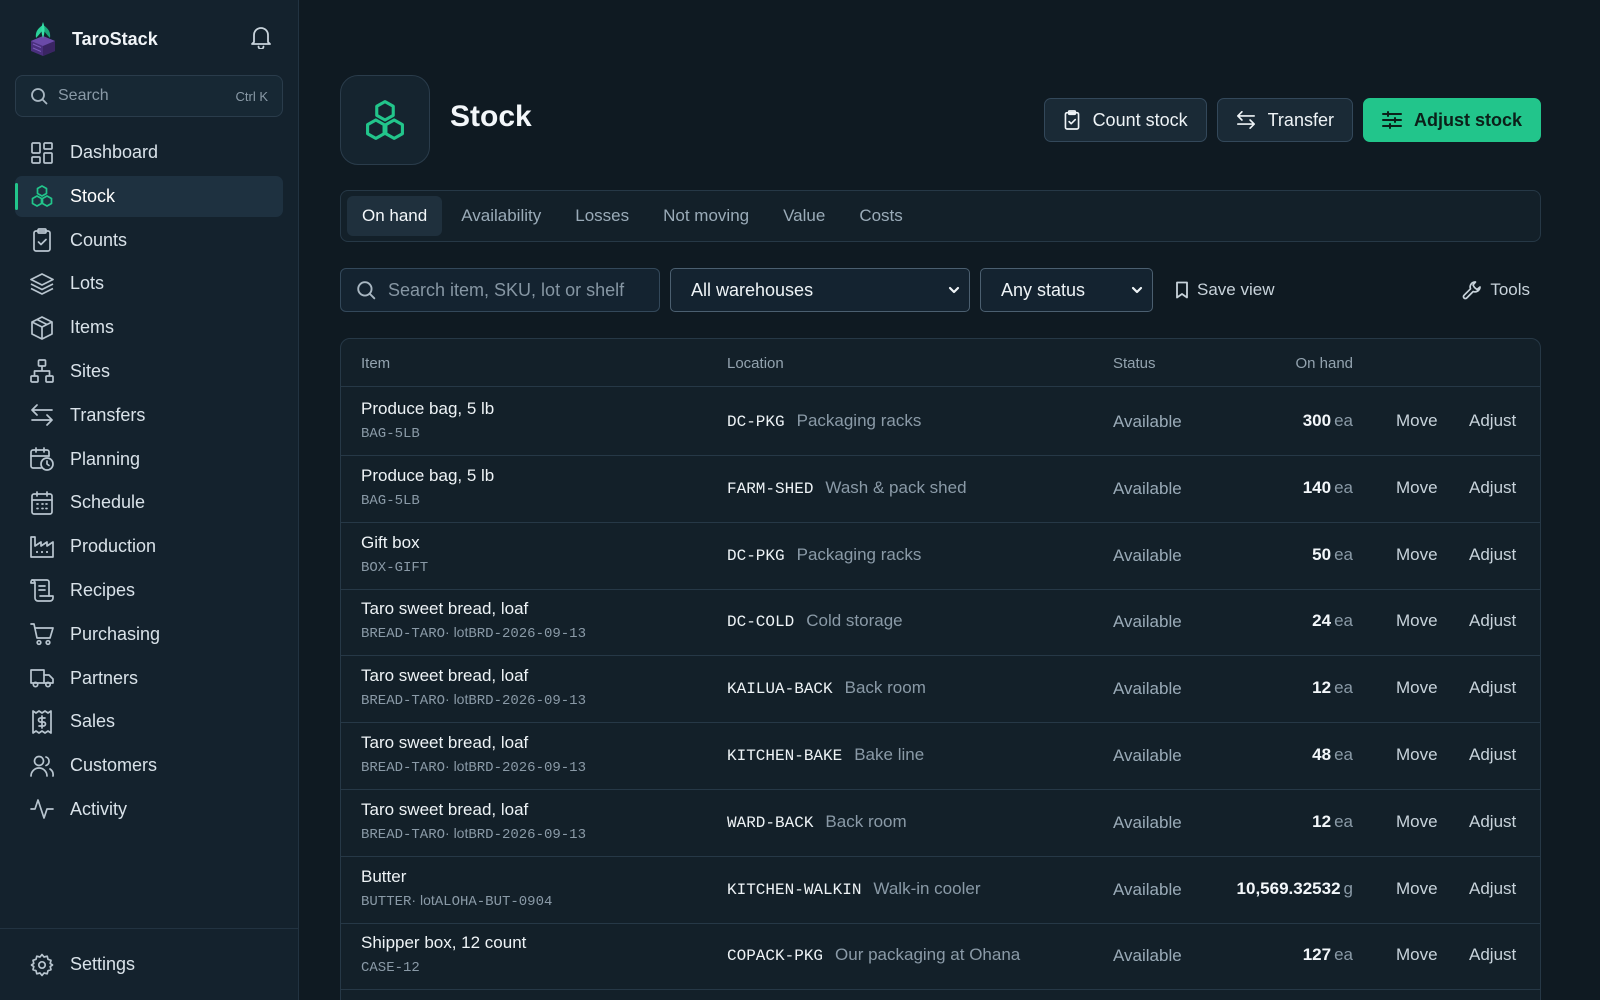 This screenshot has width=1600, height=1000. Describe the element at coordinates (1332, 822) in the screenshot. I see `on-hand-cell: 12 ea` at that location.